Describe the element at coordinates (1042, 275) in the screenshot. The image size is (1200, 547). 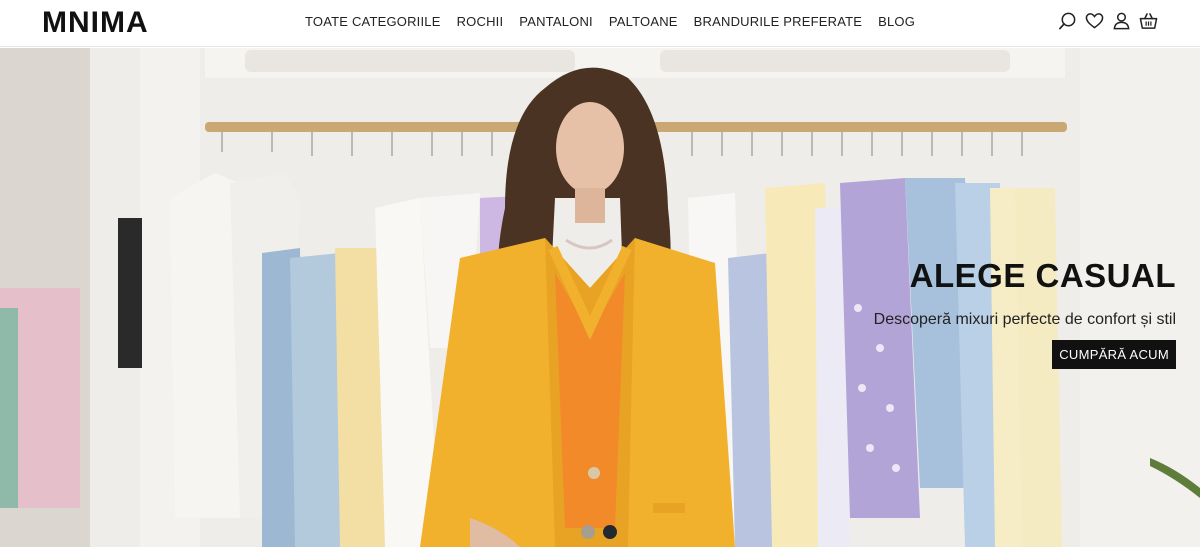
I see `hero-title: ALEGE CASUAL` at that location.